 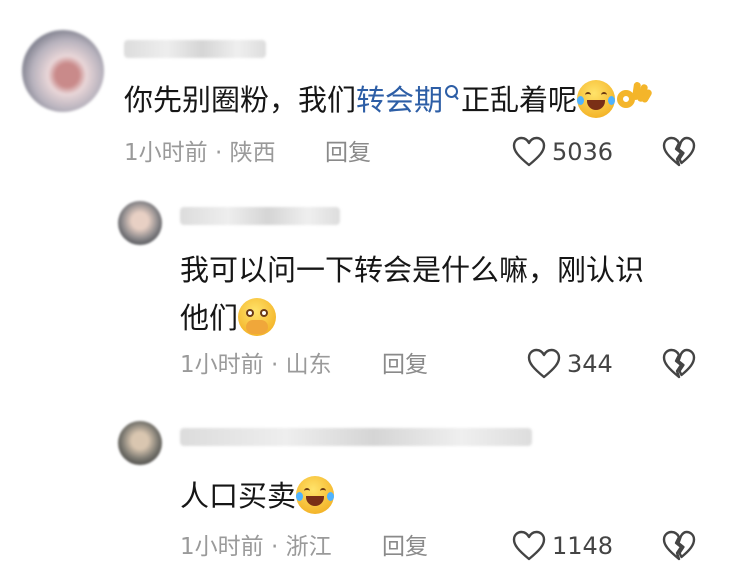 What do you see at coordinates (596, 99) in the screenshot?
I see `rofl-emoji-icon` at bounding box center [596, 99].